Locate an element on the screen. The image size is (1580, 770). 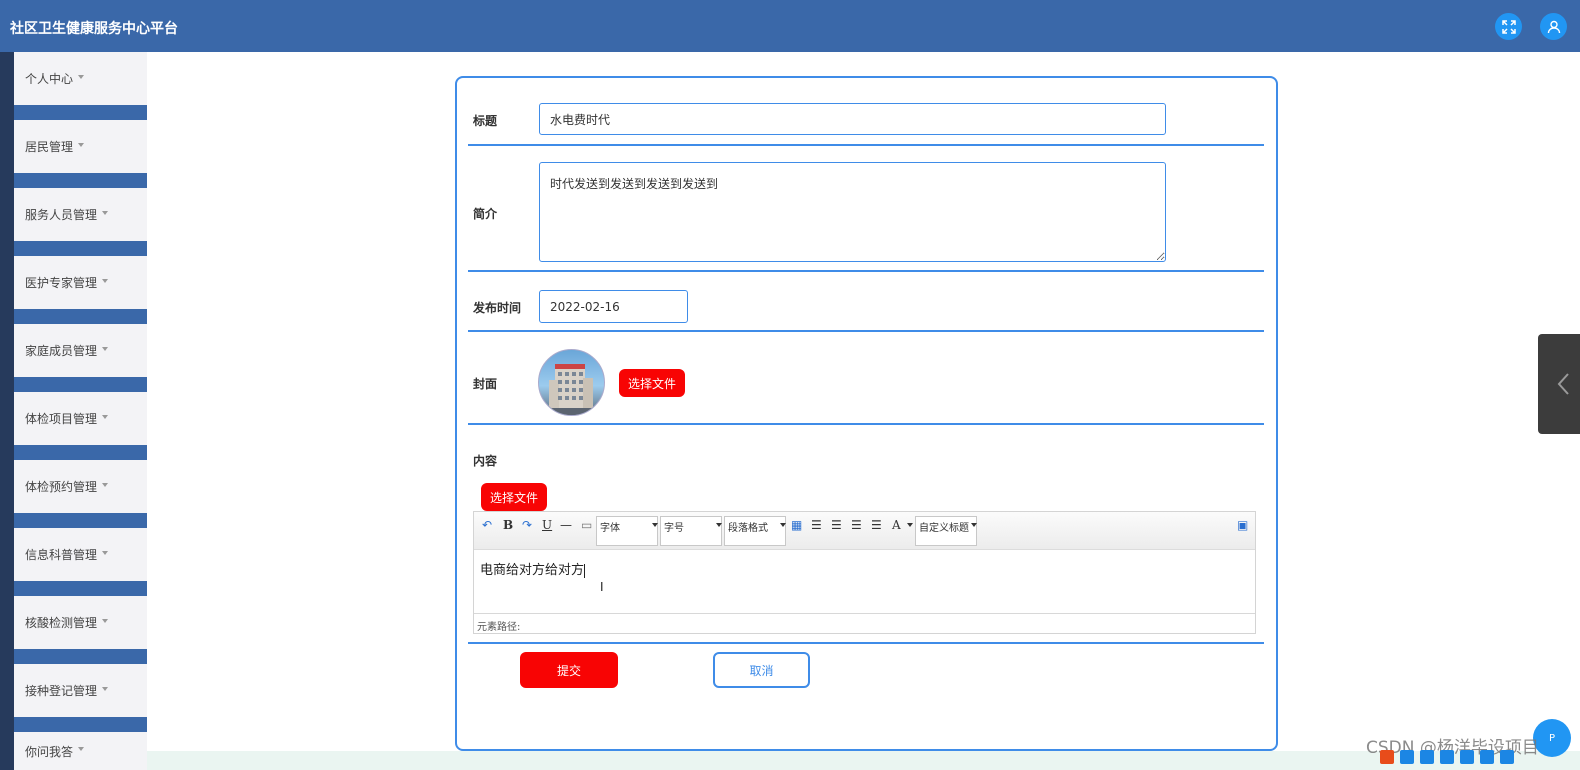
building-image is located at coordinates (571, 389).